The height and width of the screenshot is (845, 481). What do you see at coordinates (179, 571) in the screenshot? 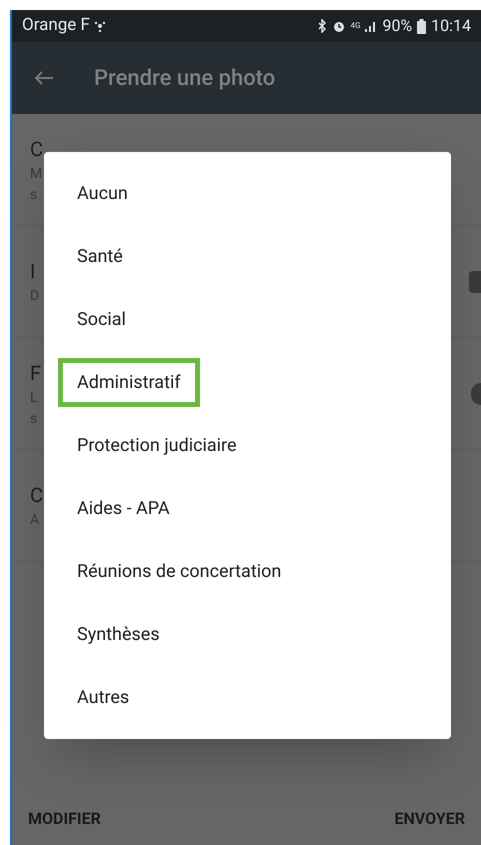
I see `option-item: Réunions de concertation` at bounding box center [179, 571].